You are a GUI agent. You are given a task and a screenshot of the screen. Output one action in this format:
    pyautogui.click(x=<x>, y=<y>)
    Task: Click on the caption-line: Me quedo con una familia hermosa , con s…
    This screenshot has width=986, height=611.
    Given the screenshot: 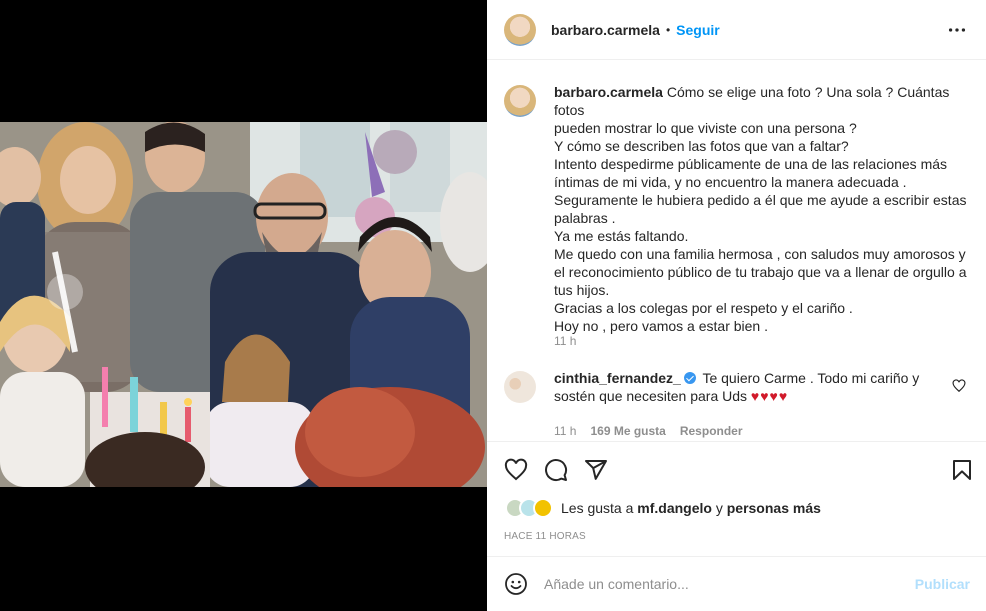 What is the action you would take?
    pyautogui.click(x=760, y=254)
    